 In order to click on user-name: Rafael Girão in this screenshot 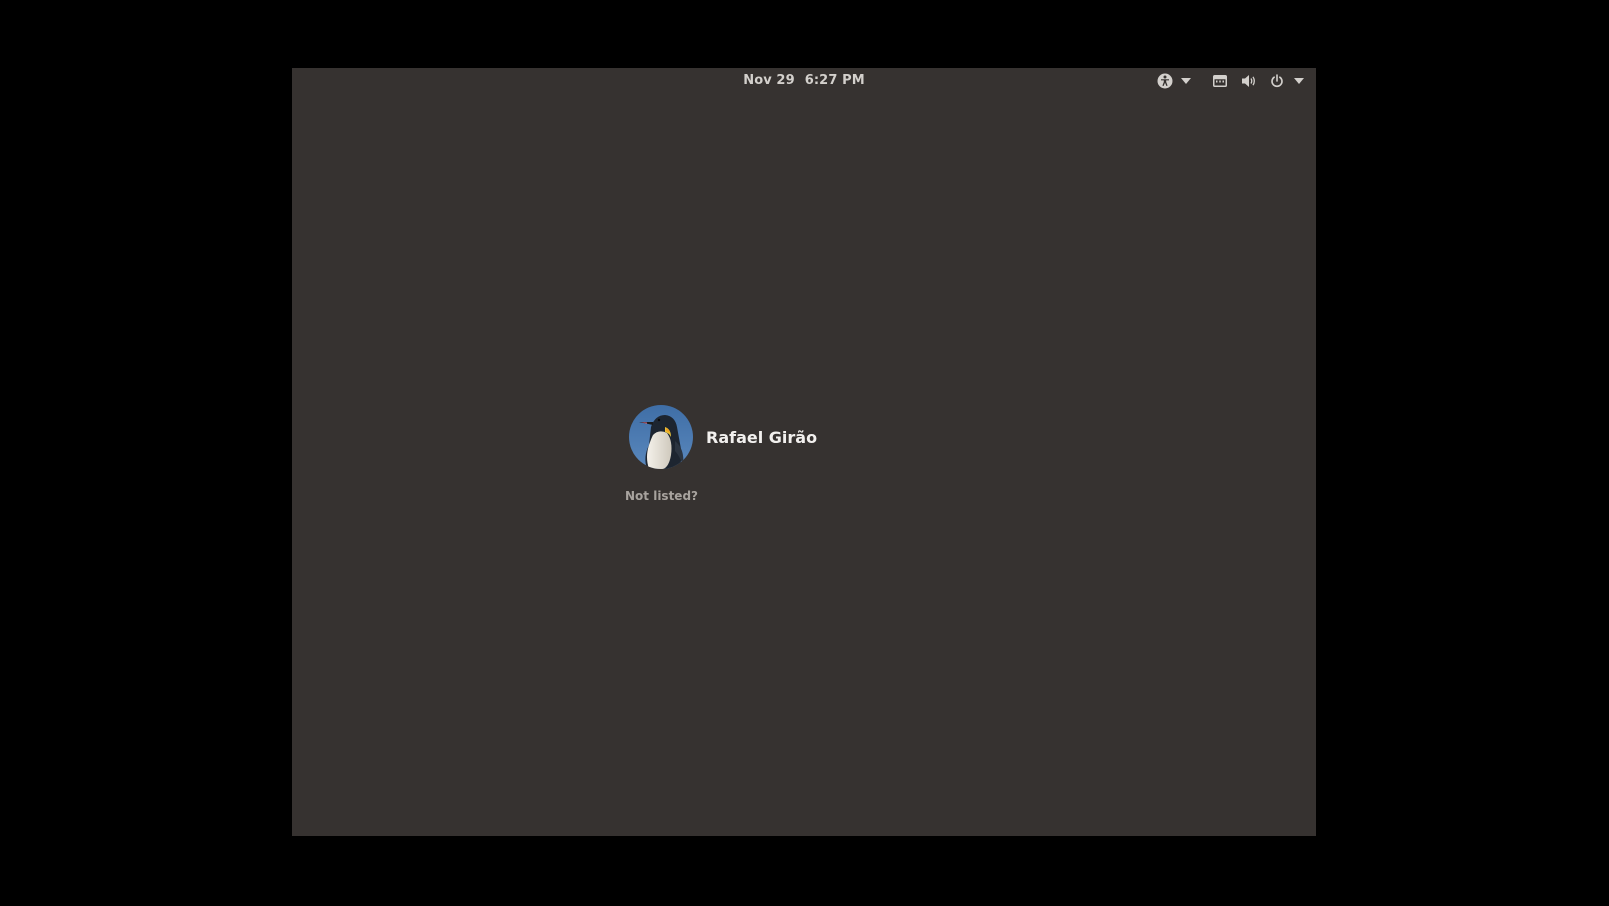, I will do `click(762, 437)`.